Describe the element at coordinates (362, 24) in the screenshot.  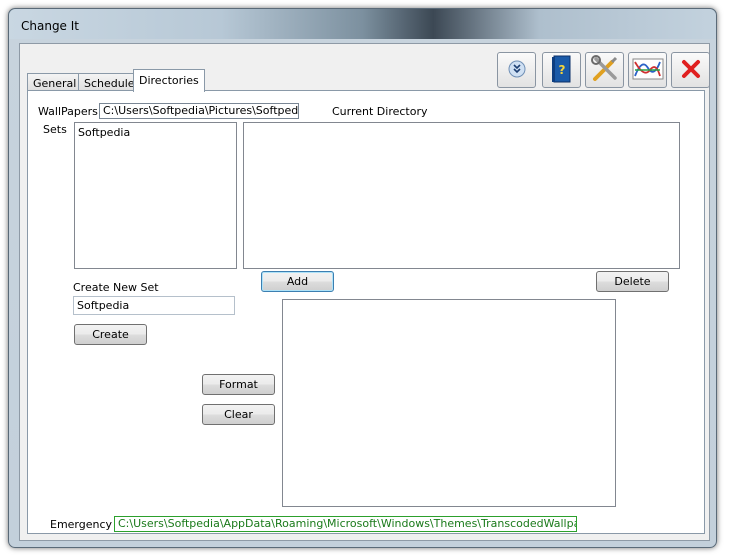
I see `title-bar: Change It` at that location.